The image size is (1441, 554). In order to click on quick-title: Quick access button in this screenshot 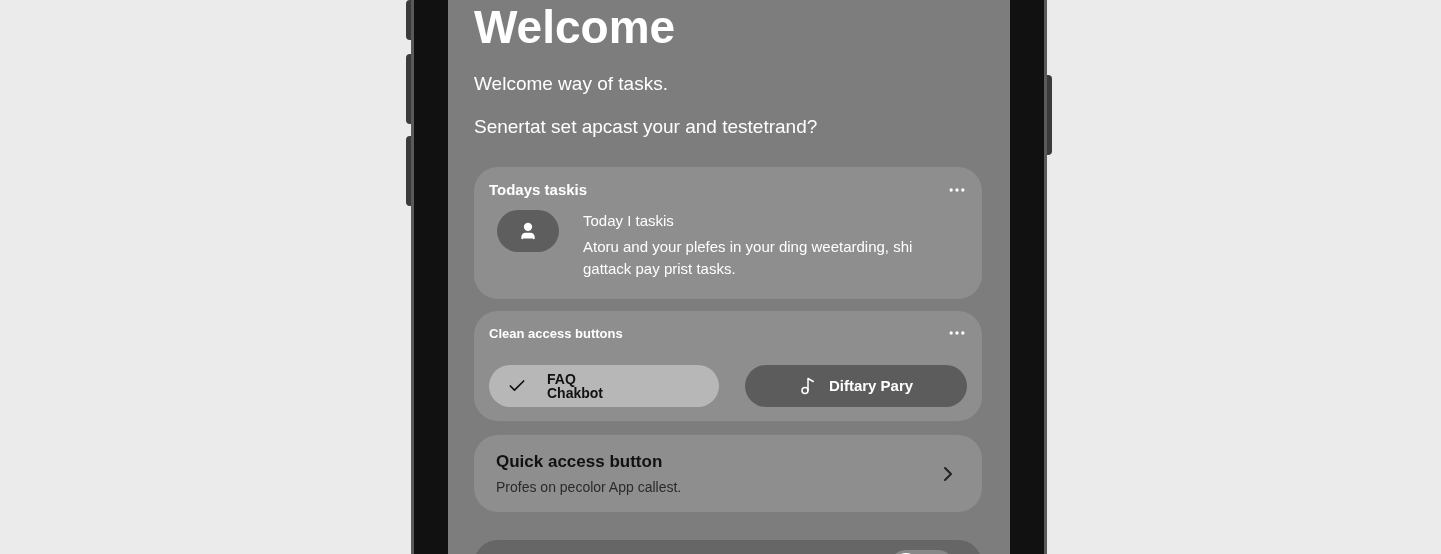, I will do `click(580, 462)`.